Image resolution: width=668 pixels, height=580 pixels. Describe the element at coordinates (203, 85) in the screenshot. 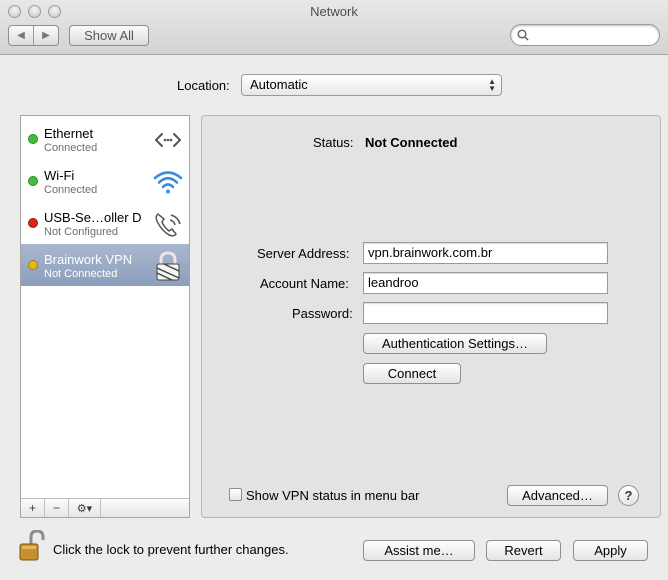

I see `location-label: Location:` at that location.